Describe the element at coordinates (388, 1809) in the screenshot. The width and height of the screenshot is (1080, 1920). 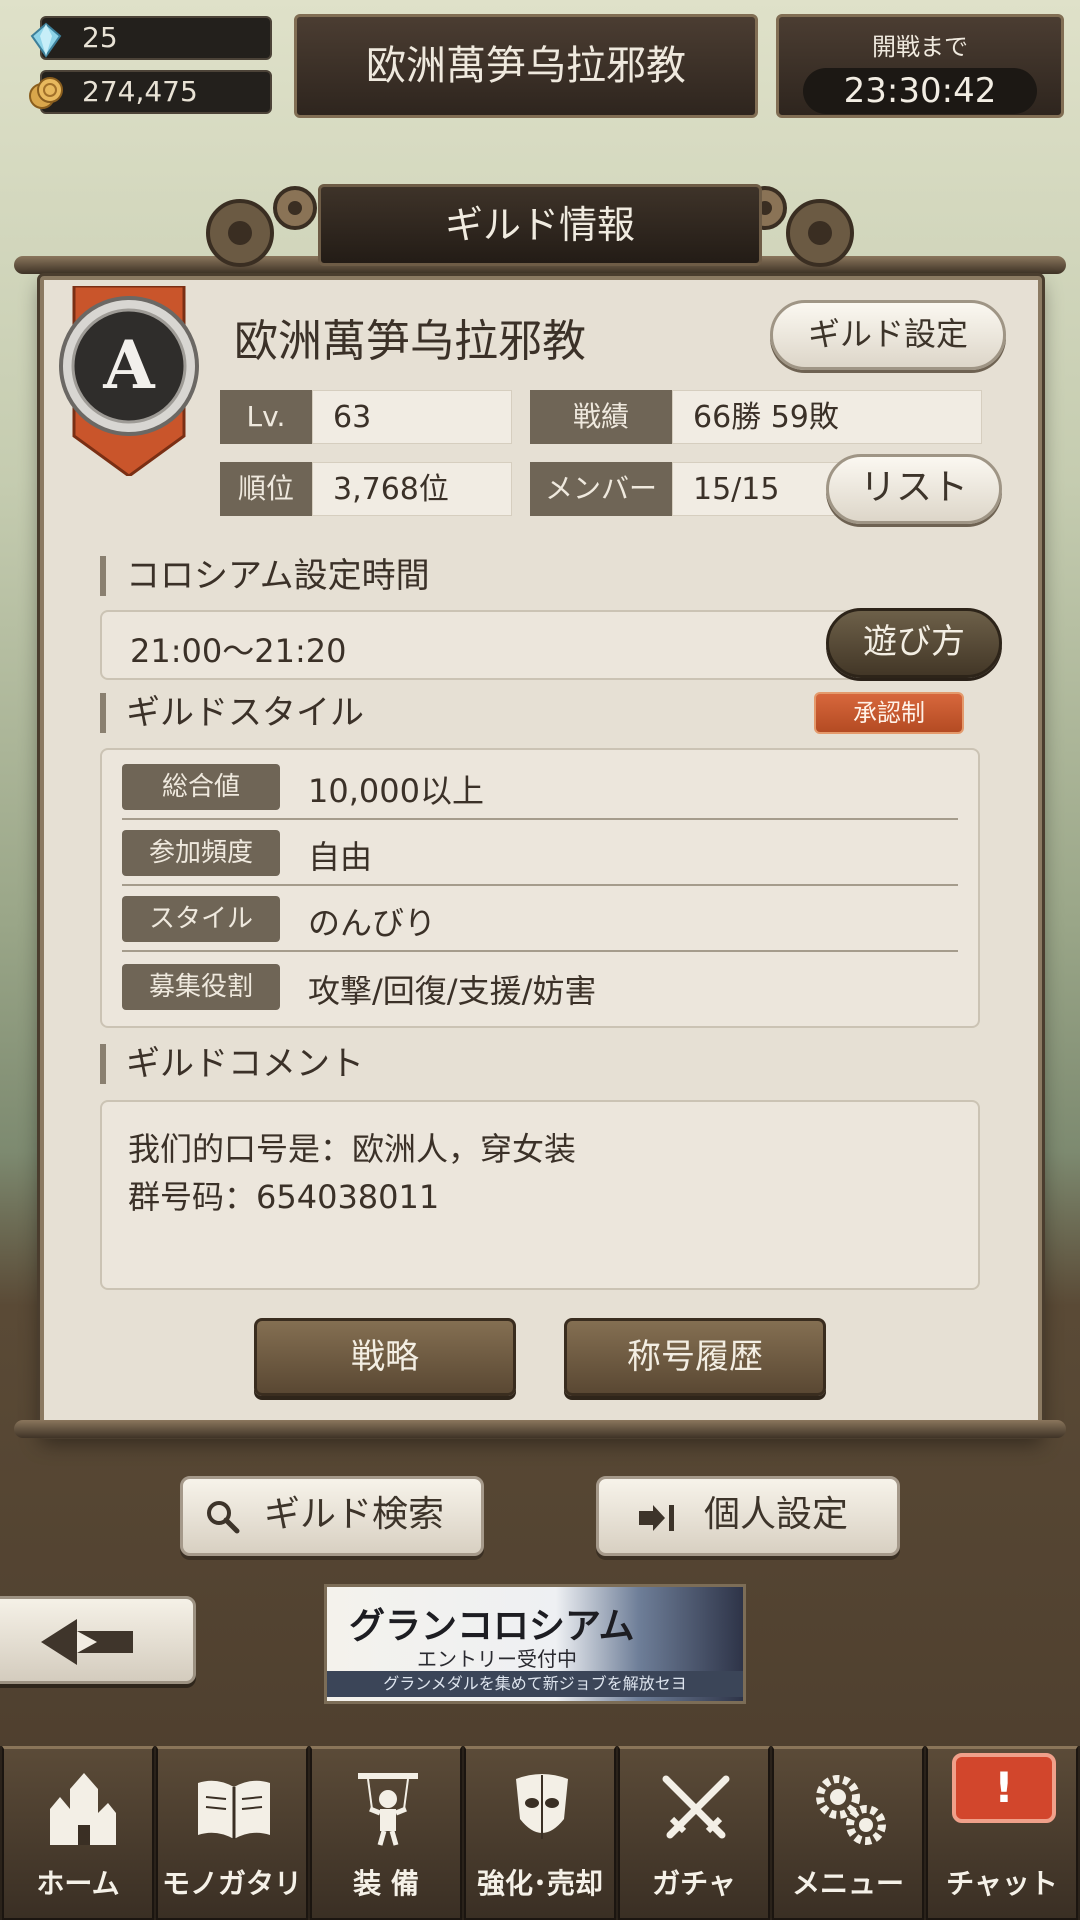
I see `puppet-icon` at that location.